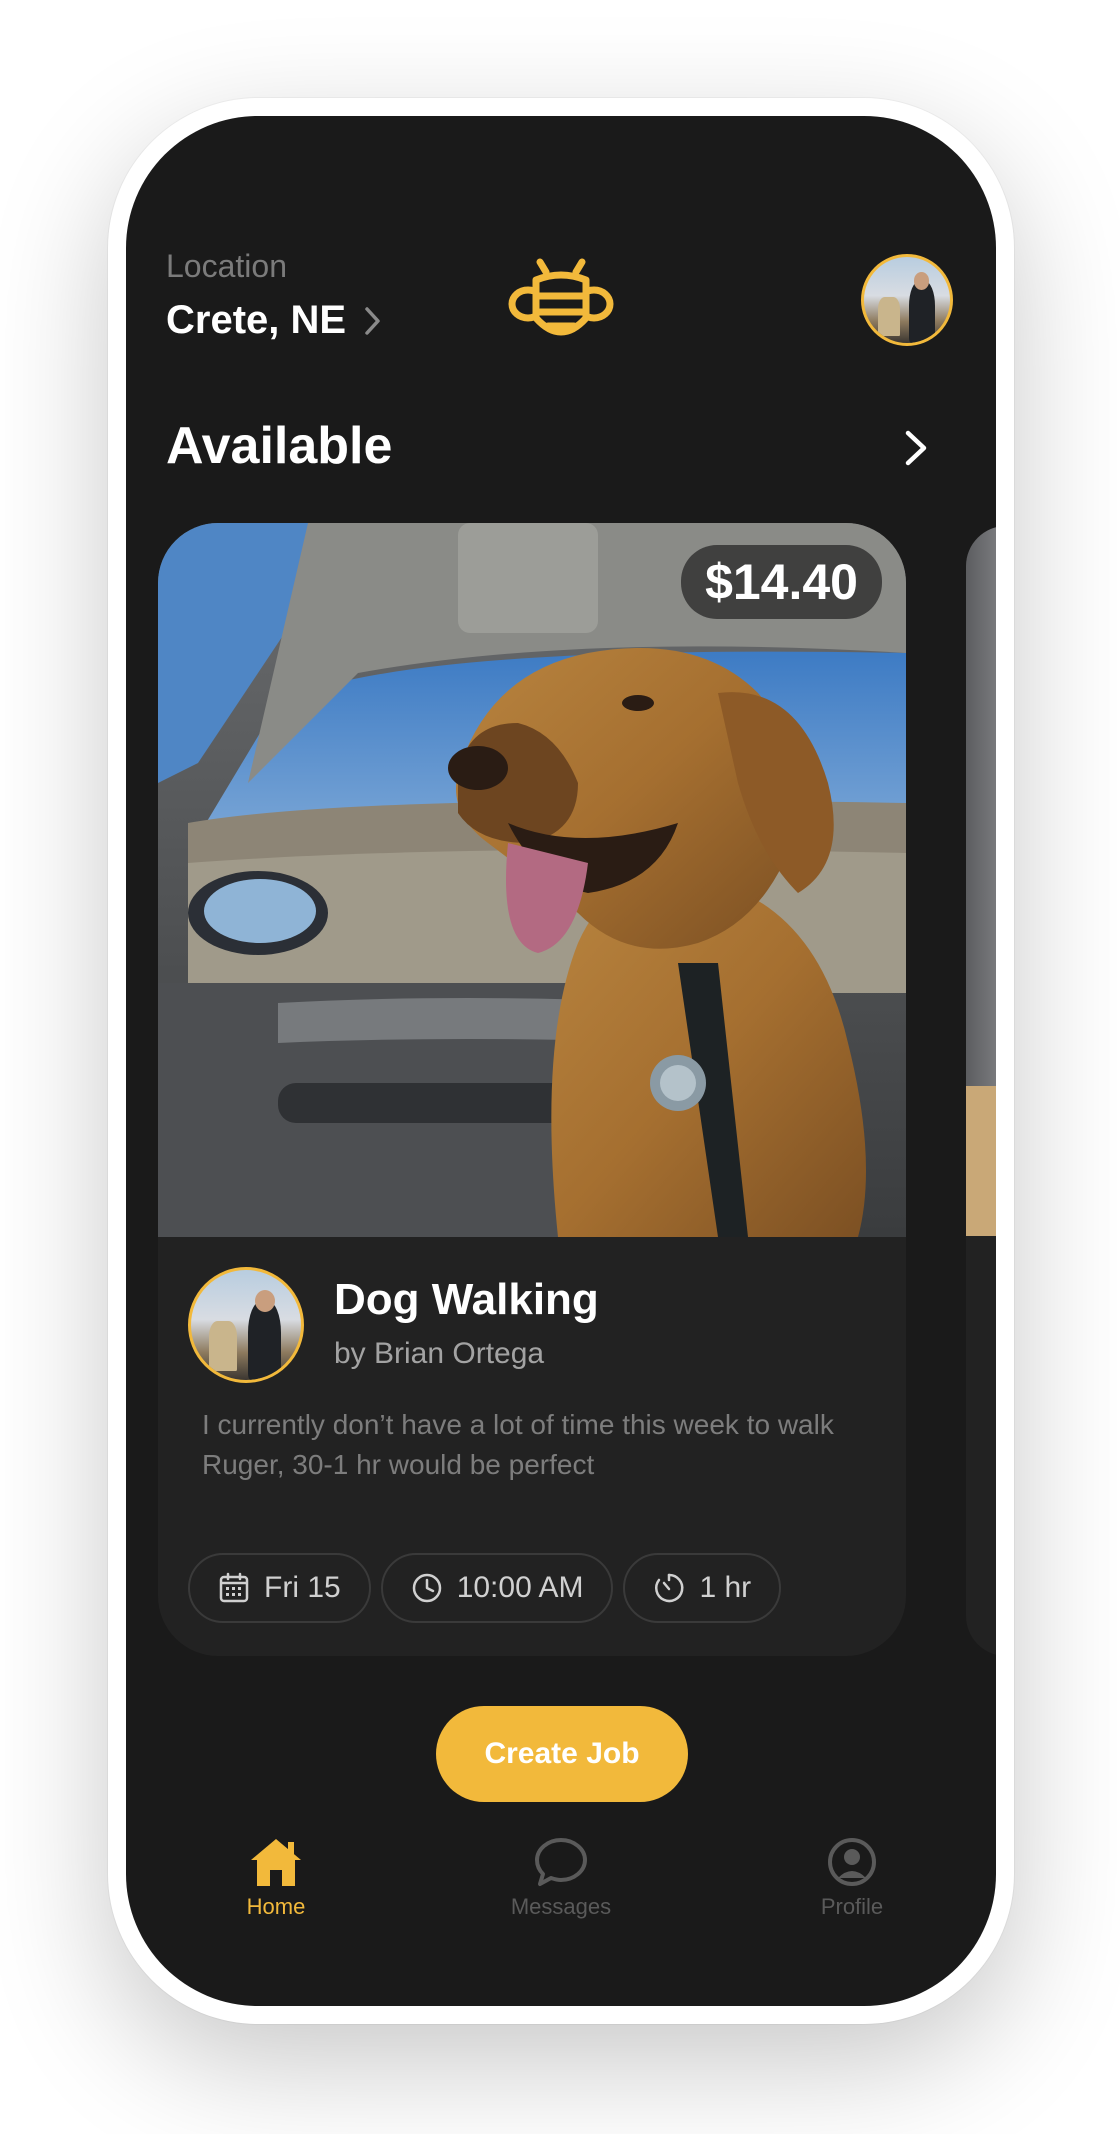 This screenshot has height=2134, width=1120. What do you see at coordinates (725, 1587) in the screenshot?
I see `duration-value: 1 hr` at bounding box center [725, 1587].